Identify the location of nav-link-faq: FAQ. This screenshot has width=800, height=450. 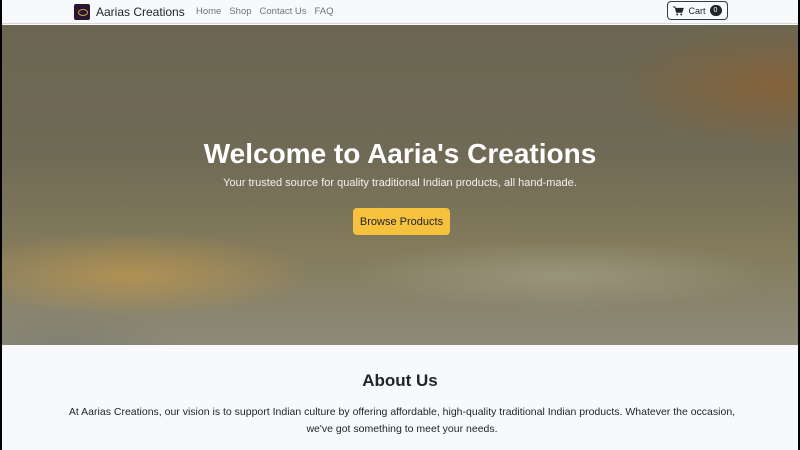
(324, 11).